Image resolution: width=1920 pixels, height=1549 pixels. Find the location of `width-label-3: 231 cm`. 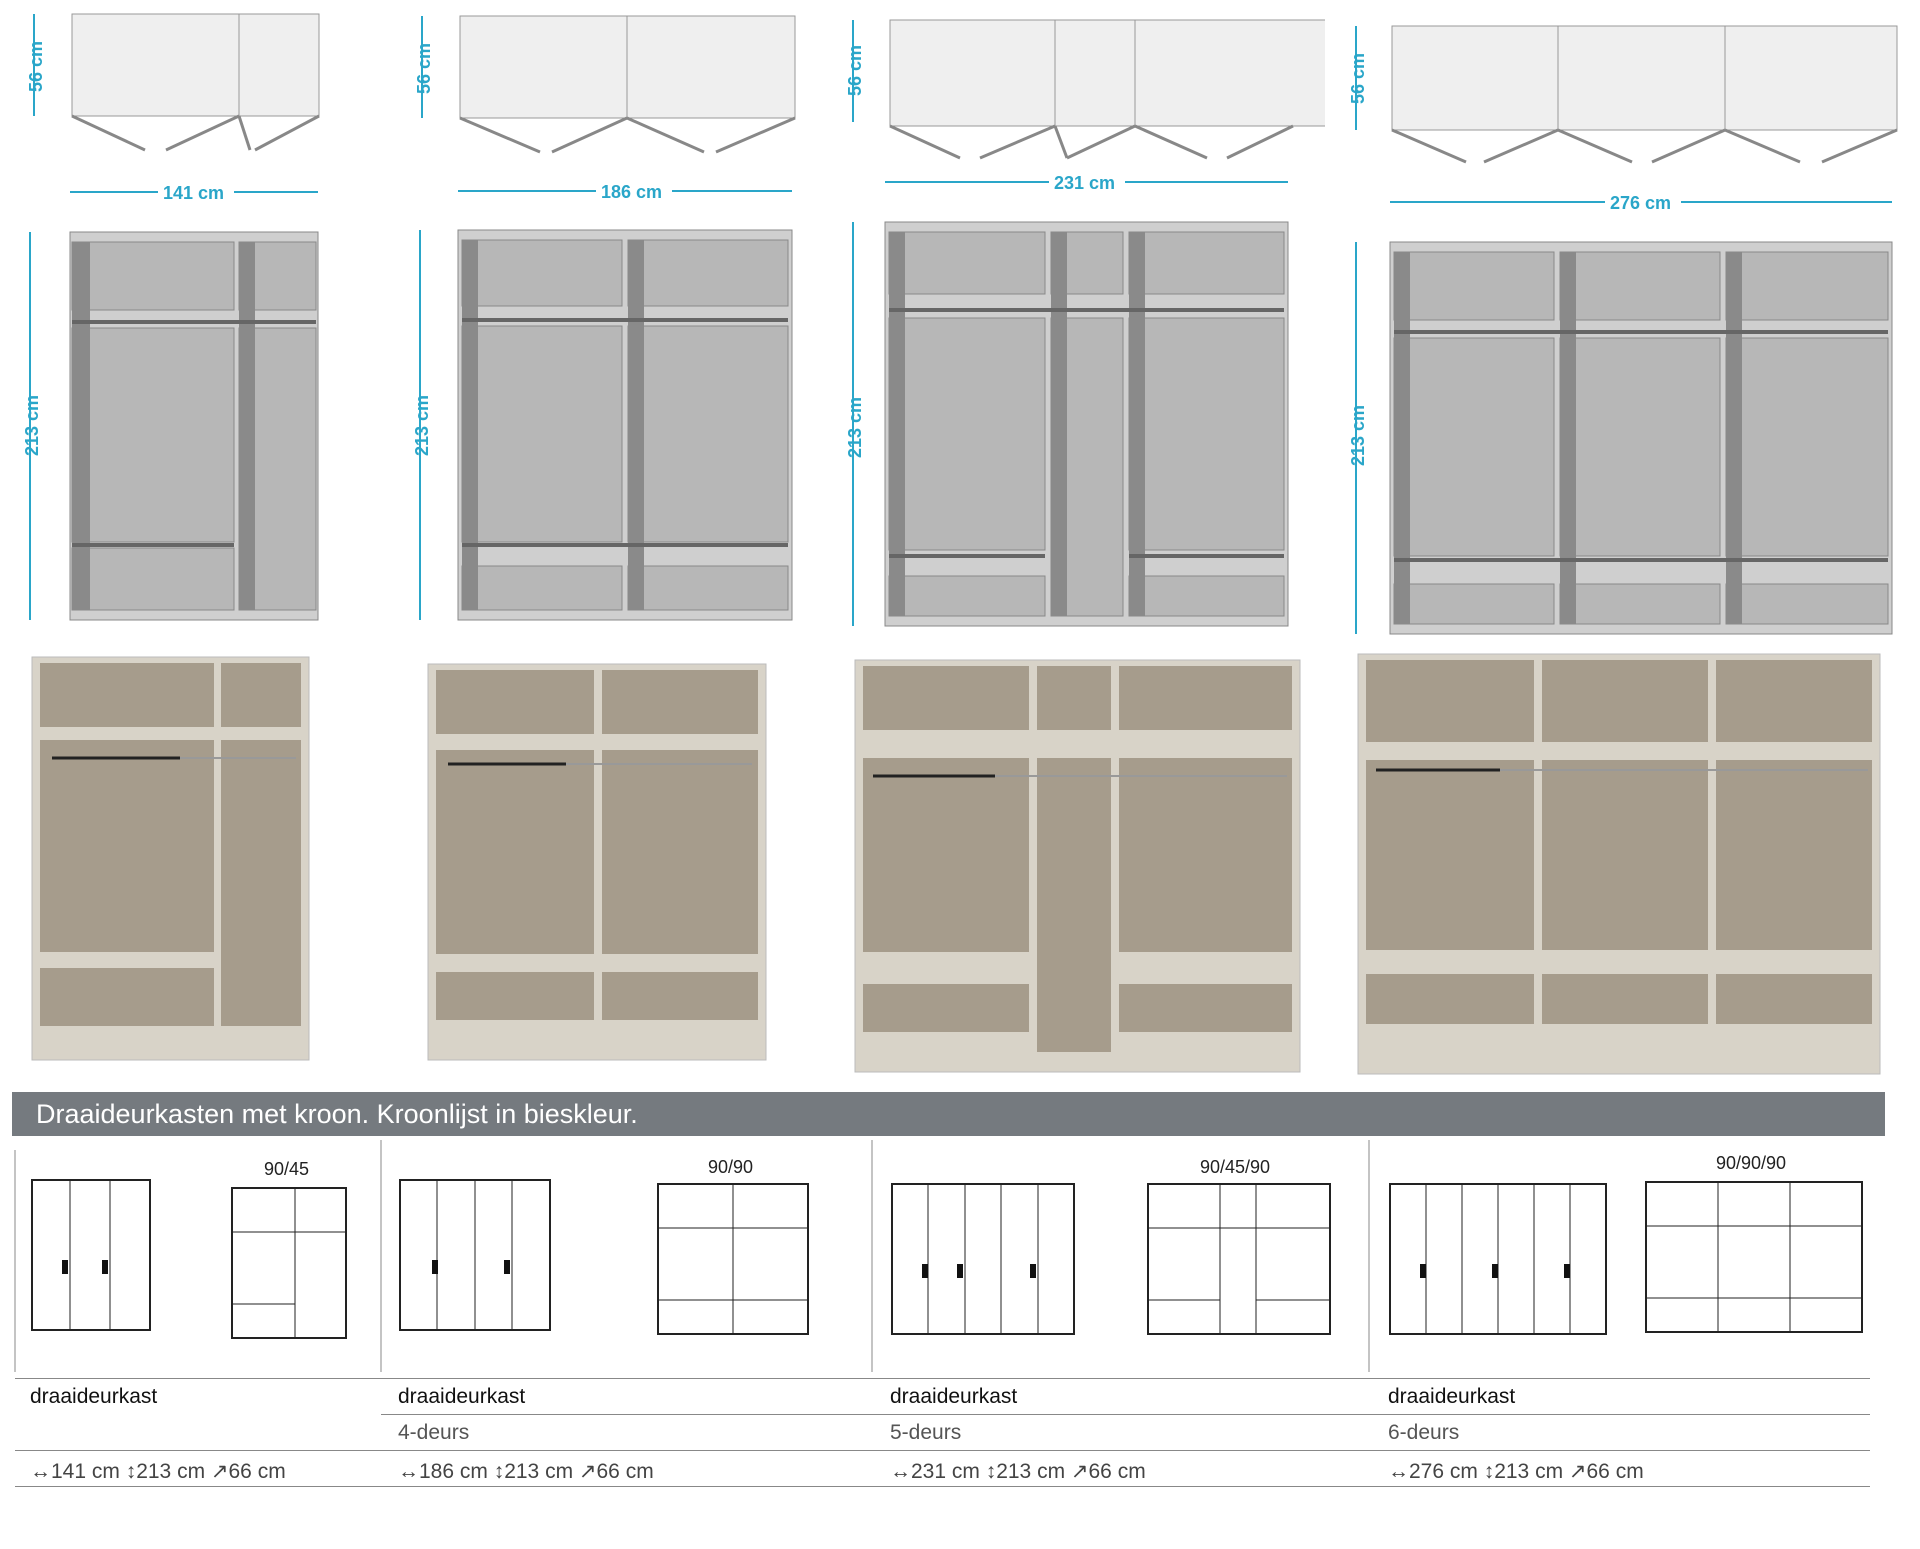

width-label-3: 231 cm is located at coordinates (1084, 183).